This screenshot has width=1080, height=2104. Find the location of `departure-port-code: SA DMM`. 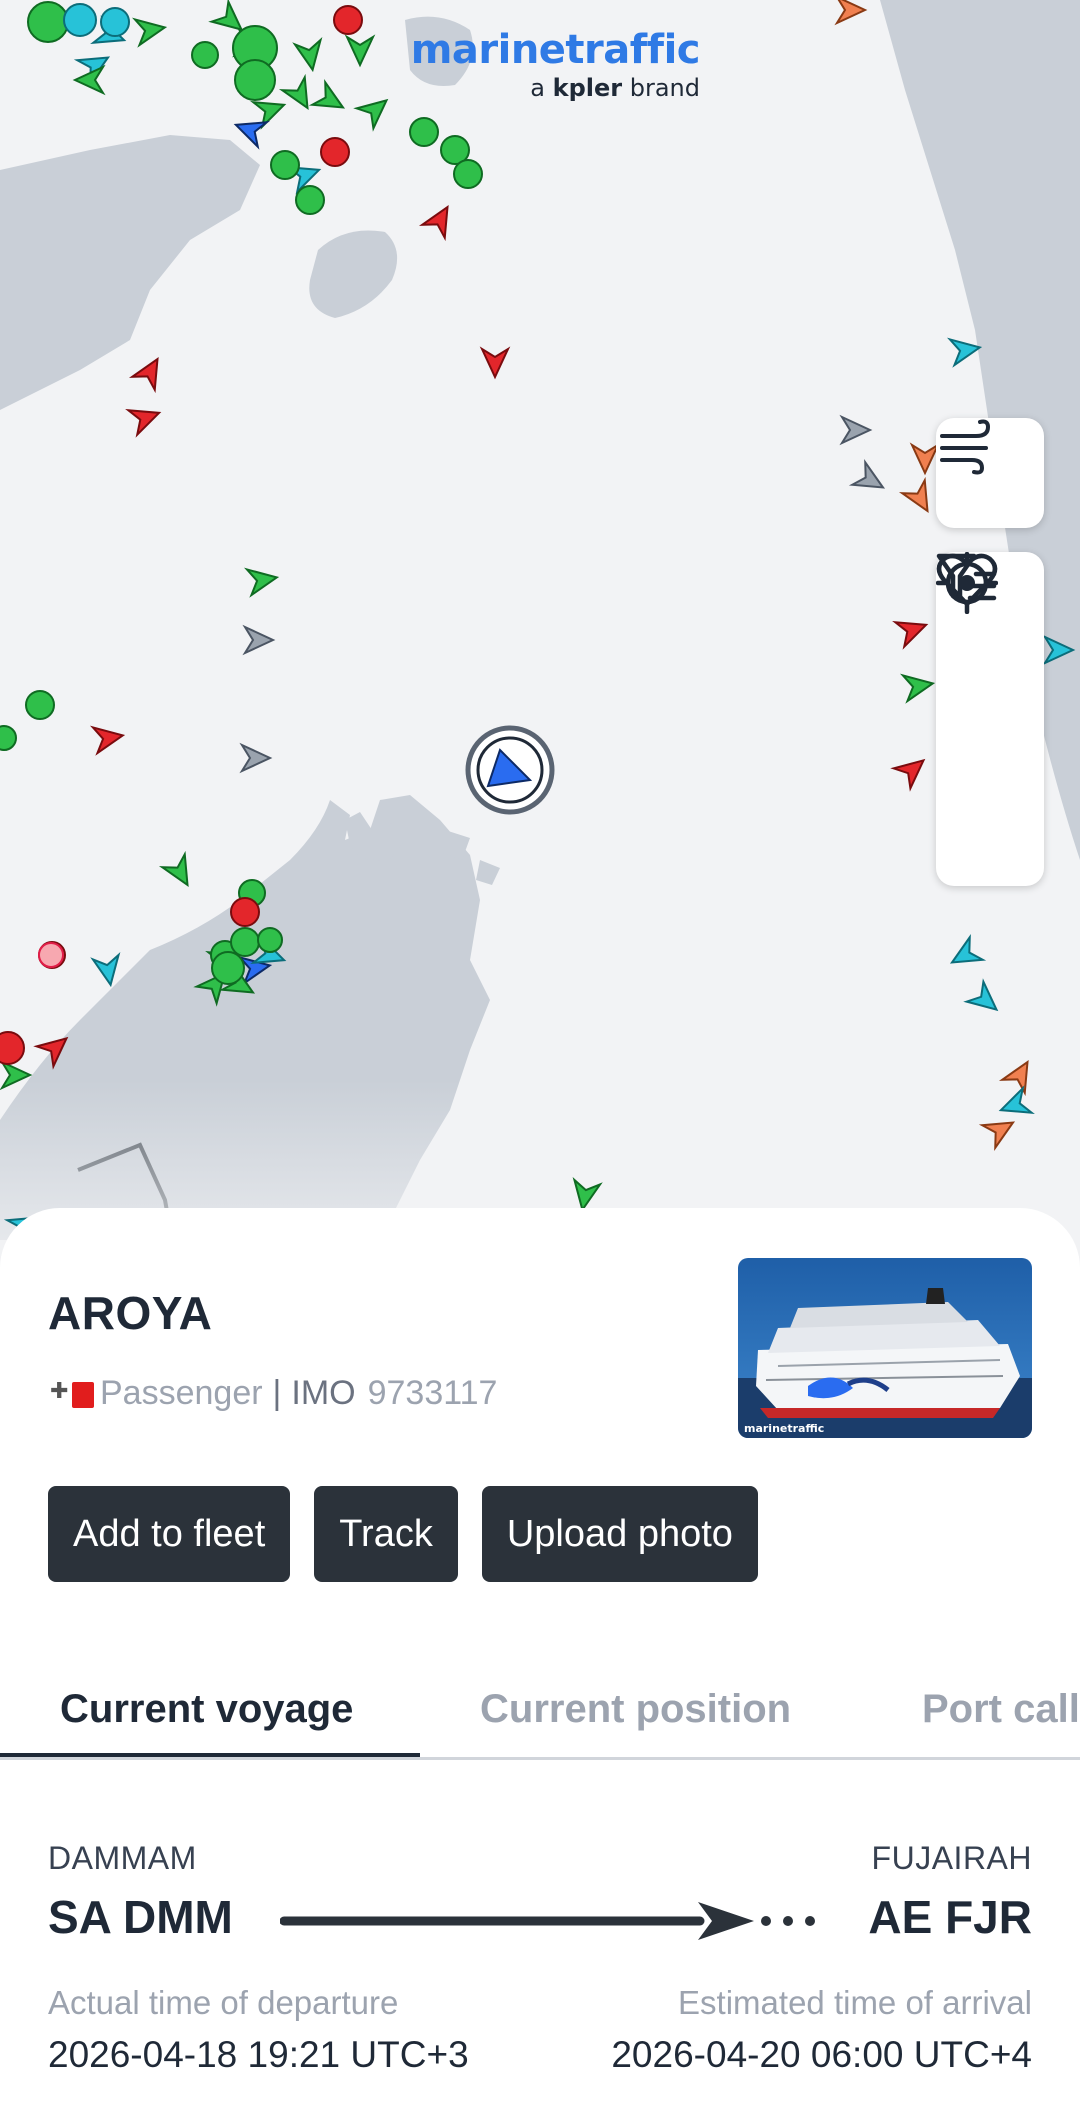

departure-port-code: SA DMM is located at coordinates (140, 1917).